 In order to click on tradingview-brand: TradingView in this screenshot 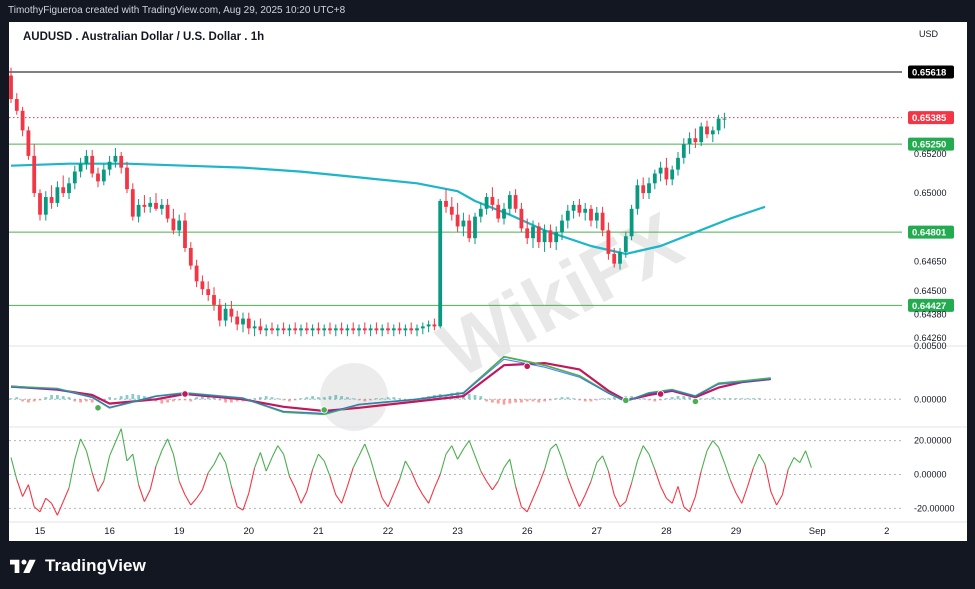, I will do `click(78, 566)`.